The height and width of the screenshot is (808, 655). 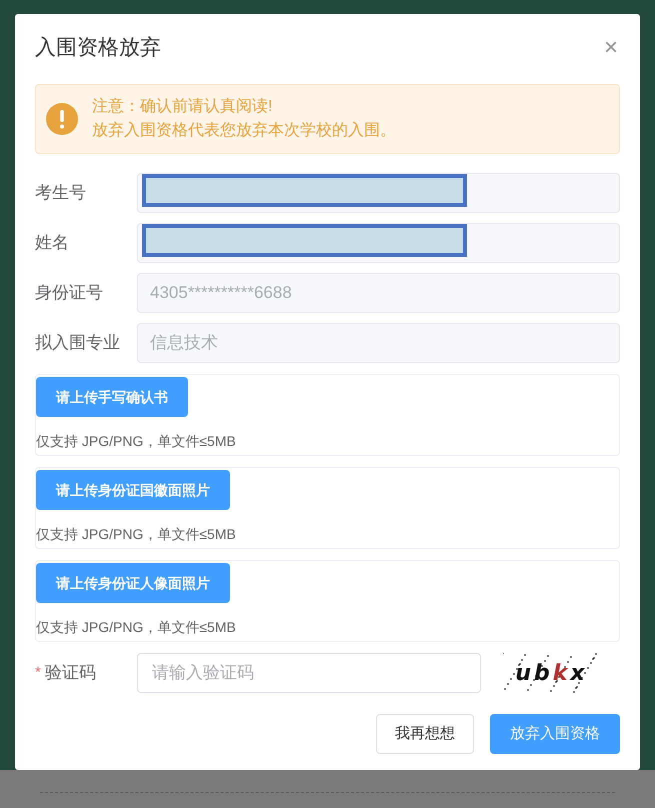 I want to click on alert-text: 放弃入围资格代表您放弃本次学校的入围。, so click(x=244, y=130).